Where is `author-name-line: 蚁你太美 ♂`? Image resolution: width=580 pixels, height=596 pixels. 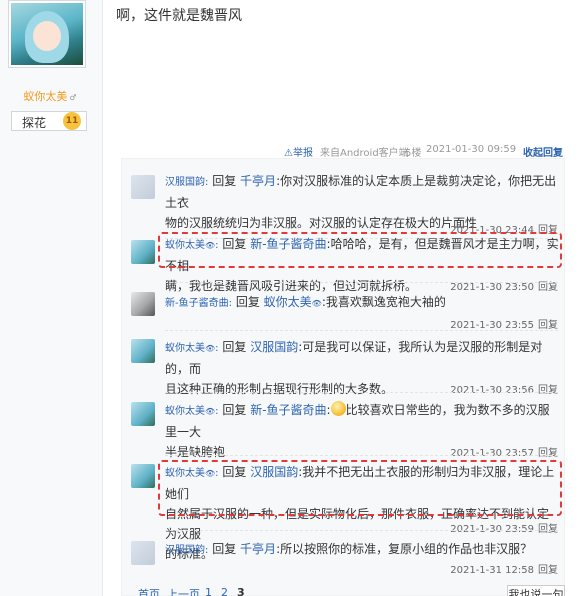
author-name-line: 蚁你太美 ♂ is located at coordinates (50, 96).